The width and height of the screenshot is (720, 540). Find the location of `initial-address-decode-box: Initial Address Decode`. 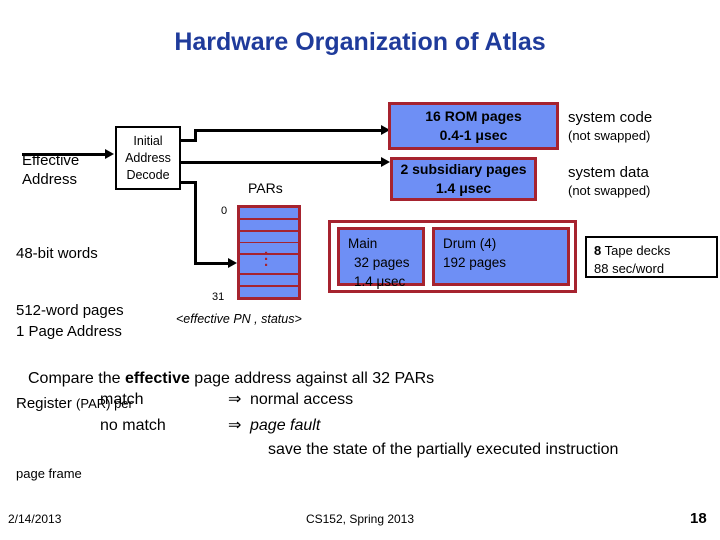

initial-address-decode-box: Initial Address Decode is located at coordinates (148, 158).